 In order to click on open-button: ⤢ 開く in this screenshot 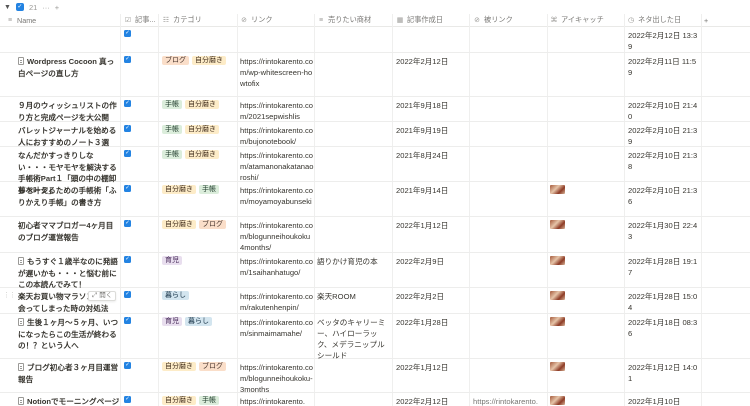, I will do `click(102, 296)`.